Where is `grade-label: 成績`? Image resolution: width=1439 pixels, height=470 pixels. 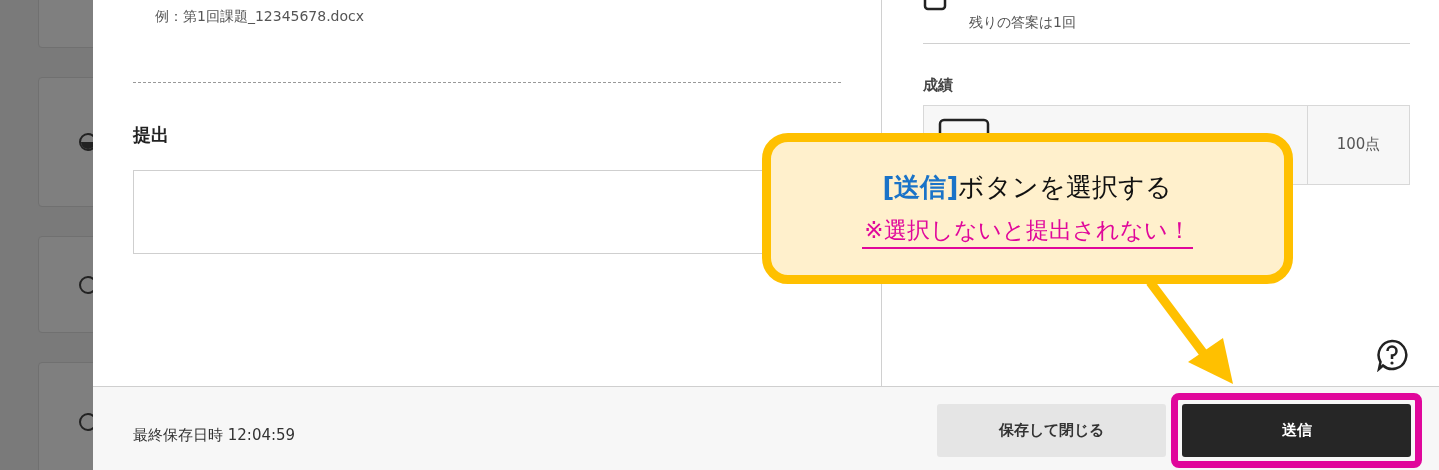
grade-label: 成績 is located at coordinates (938, 85).